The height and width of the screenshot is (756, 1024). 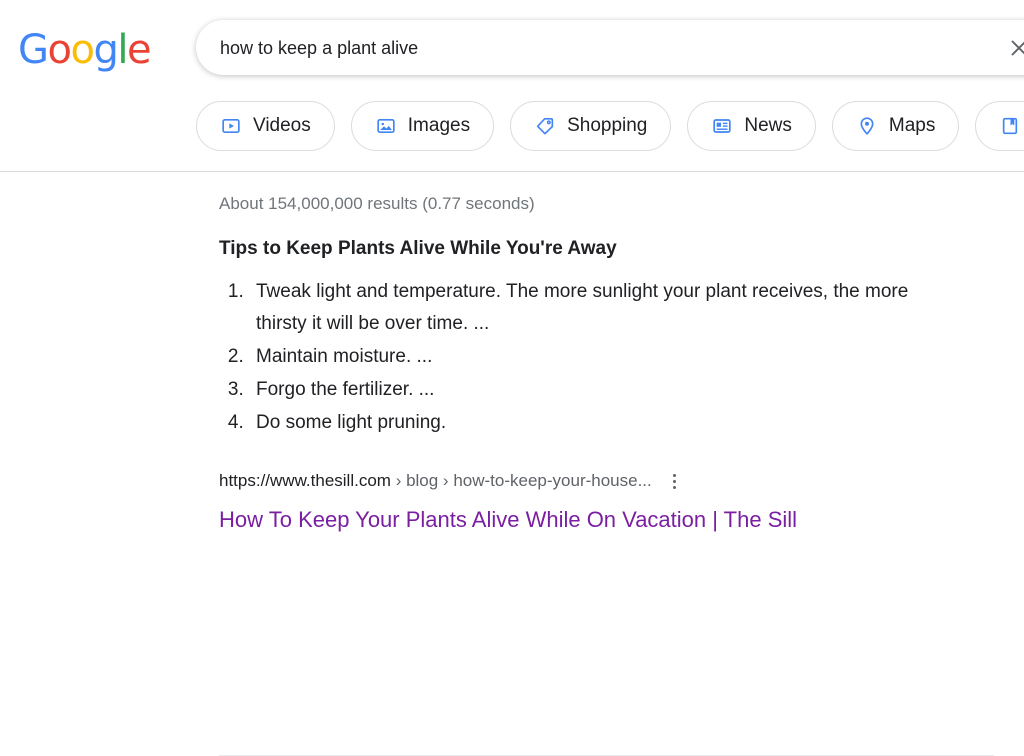 I want to click on search-filter-tabs: Videos Images Shopping News Maps, so click(x=610, y=126).